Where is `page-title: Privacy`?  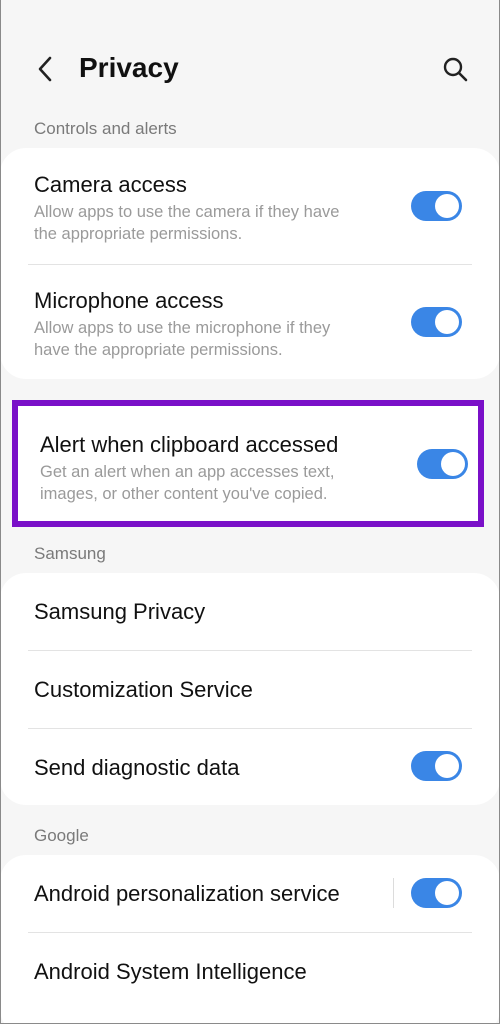
page-title: Privacy is located at coordinates (129, 67).